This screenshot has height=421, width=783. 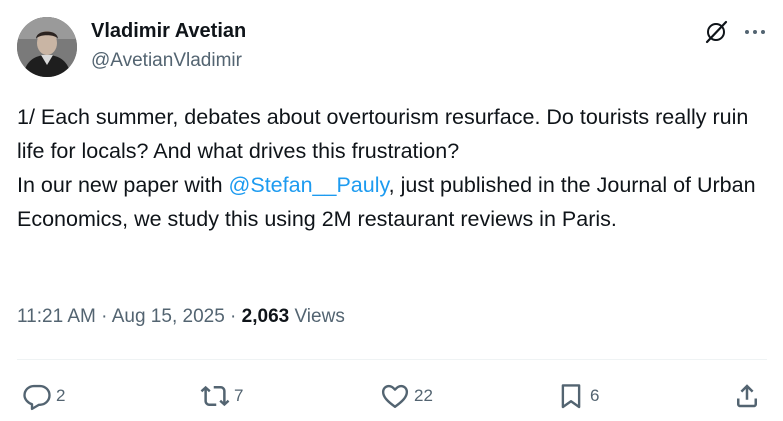 What do you see at coordinates (309, 185) in the screenshot?
I see `mention-link: @Stefan__Pauly` at bounding box center [309, 185].